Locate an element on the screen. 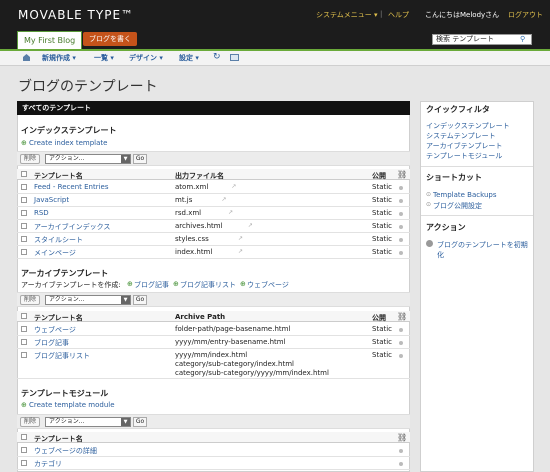 This screenshot has height=472, width=550. col-output-file: 出力ファイル名 is located at coordinates (199, 176).